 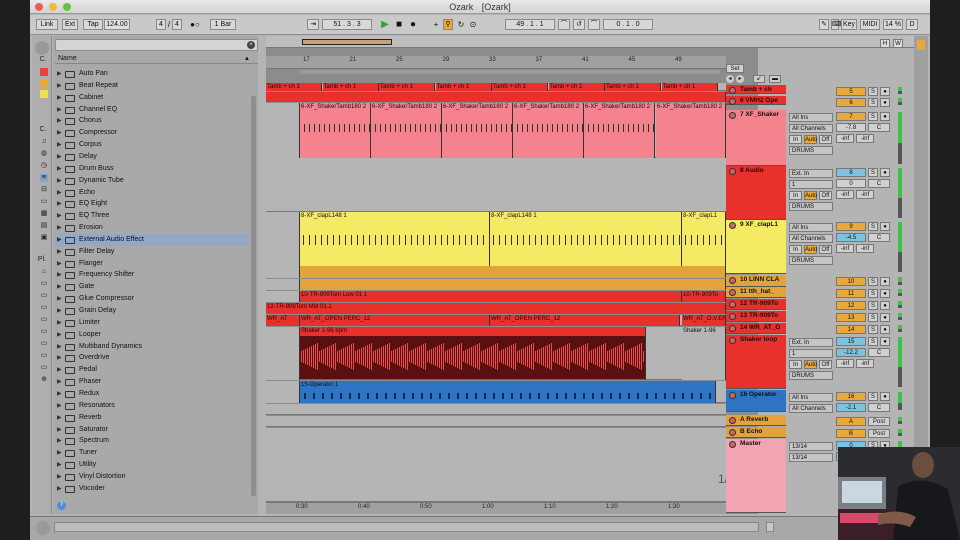 I want to click on view-switch-icon, so click(x=921, y=45).